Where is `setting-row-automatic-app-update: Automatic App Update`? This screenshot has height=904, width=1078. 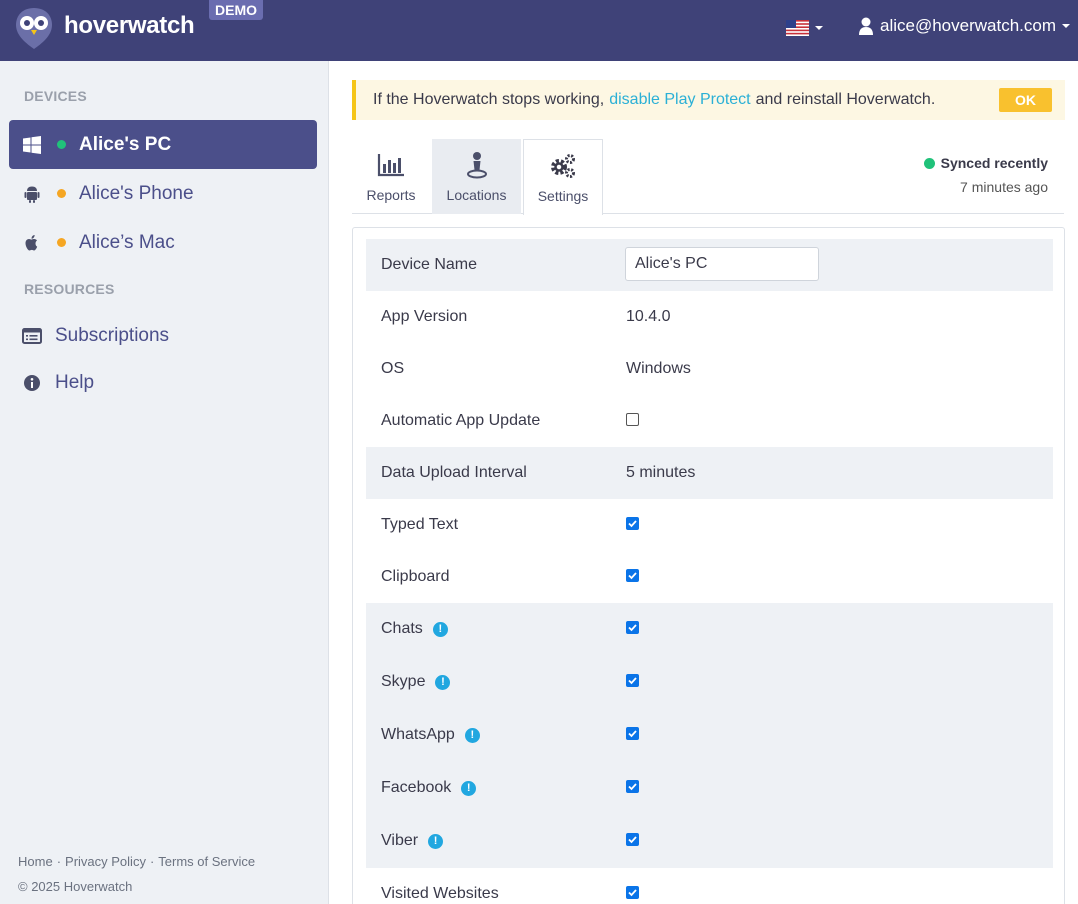 setting-row-automatic-app-update: Automatic App Update is located at coordinates (709, 421).